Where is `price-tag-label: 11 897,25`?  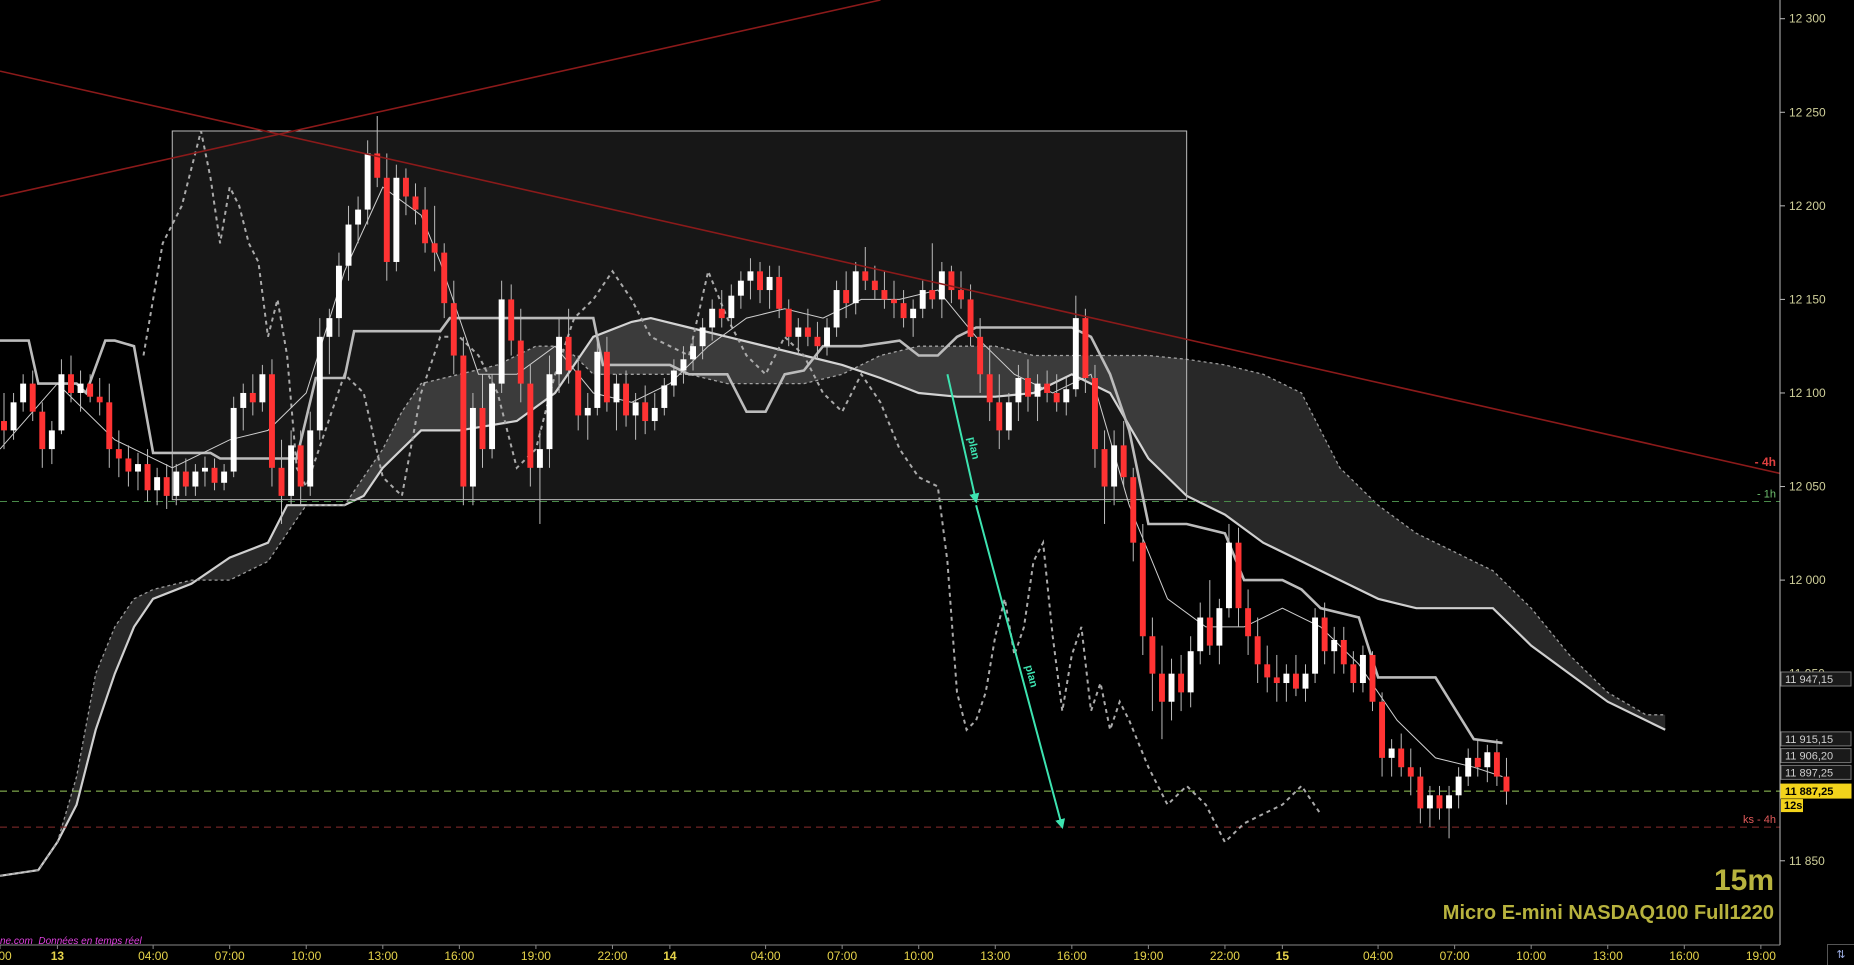
price-tag-label: 11 897,25 is located at coordinates (1809, 773).